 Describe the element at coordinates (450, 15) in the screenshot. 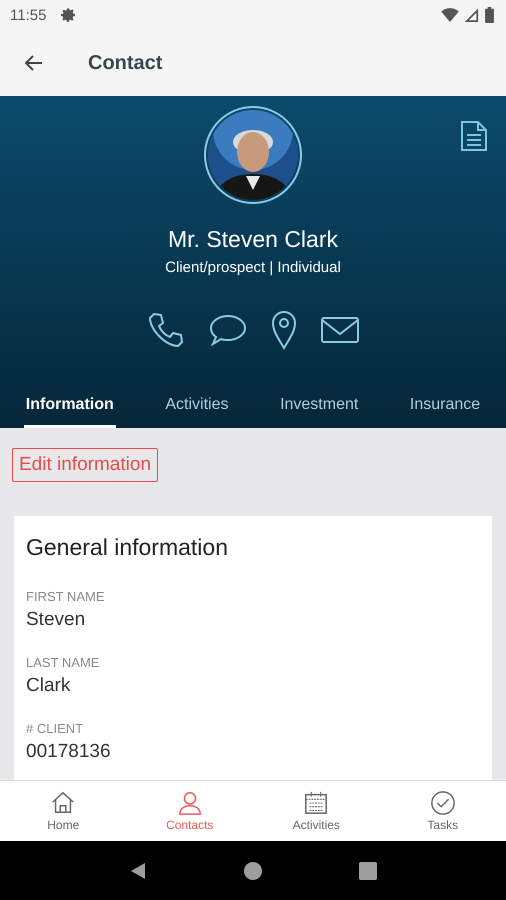

I see `wifi-icon` at that location.